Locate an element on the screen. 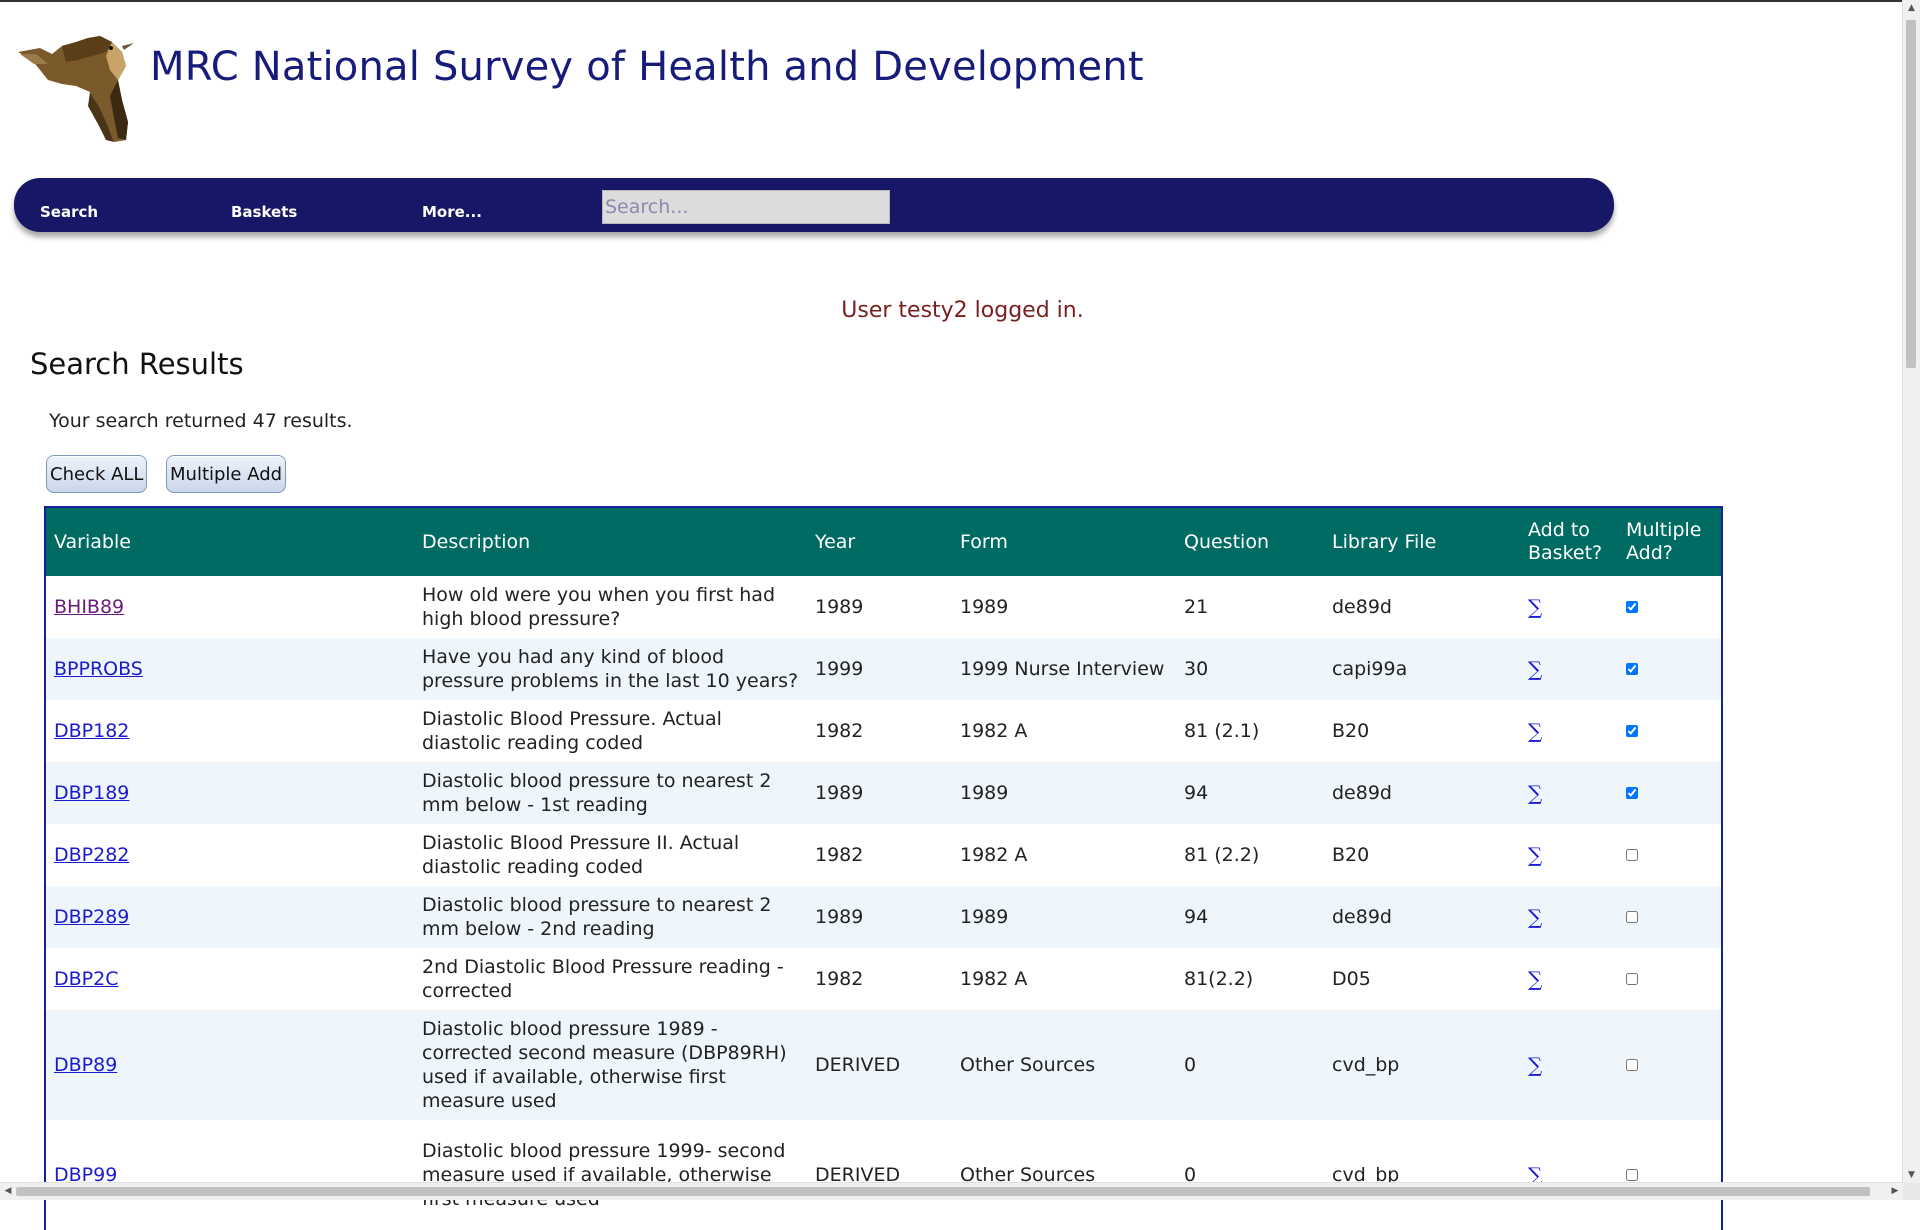 This screenshot has width=1920, height=1230. column-header-variable: Variable is located at coordinates (230, 542).